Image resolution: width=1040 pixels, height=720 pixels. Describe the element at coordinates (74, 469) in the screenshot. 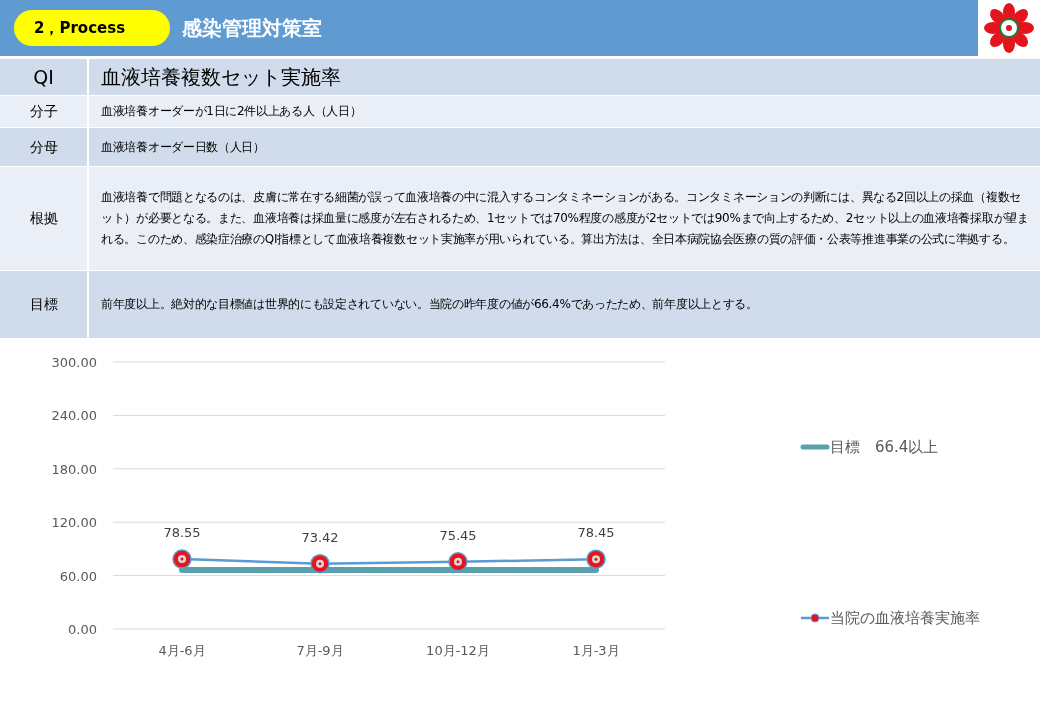

I see `y-axis-label: 180.00` at that location.